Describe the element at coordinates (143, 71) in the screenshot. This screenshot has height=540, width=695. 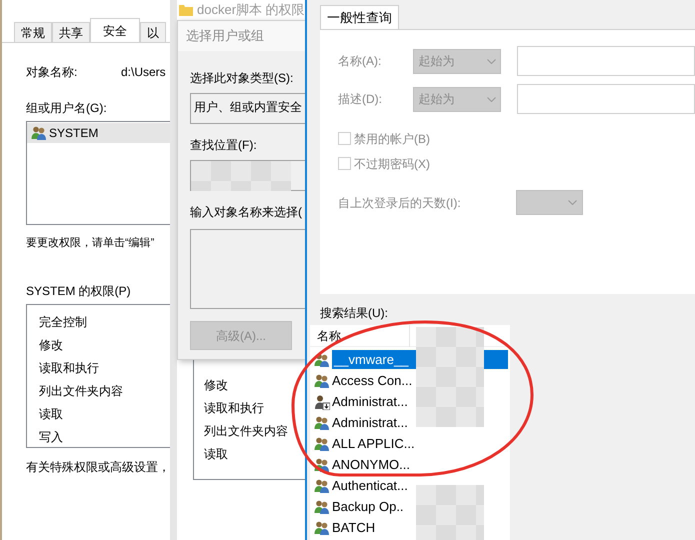
I see `object-name-value: d:\Users` at that location.